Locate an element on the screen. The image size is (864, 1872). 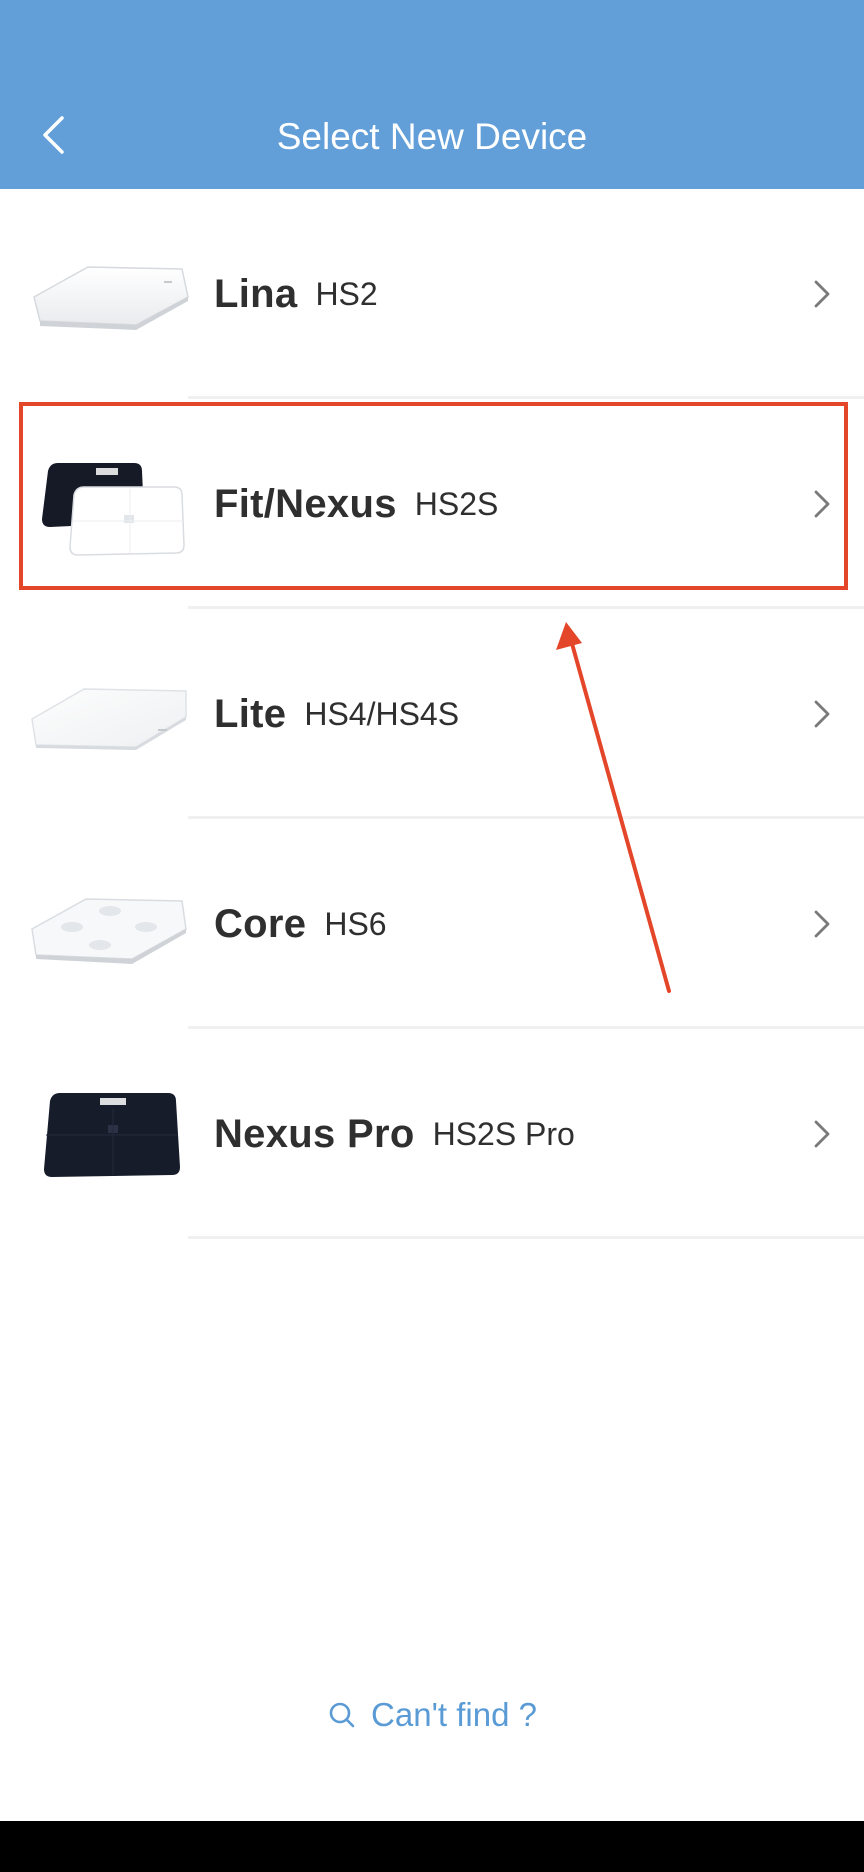
cant-find-label: Can't find ? is located at coordinates (454, 1714).